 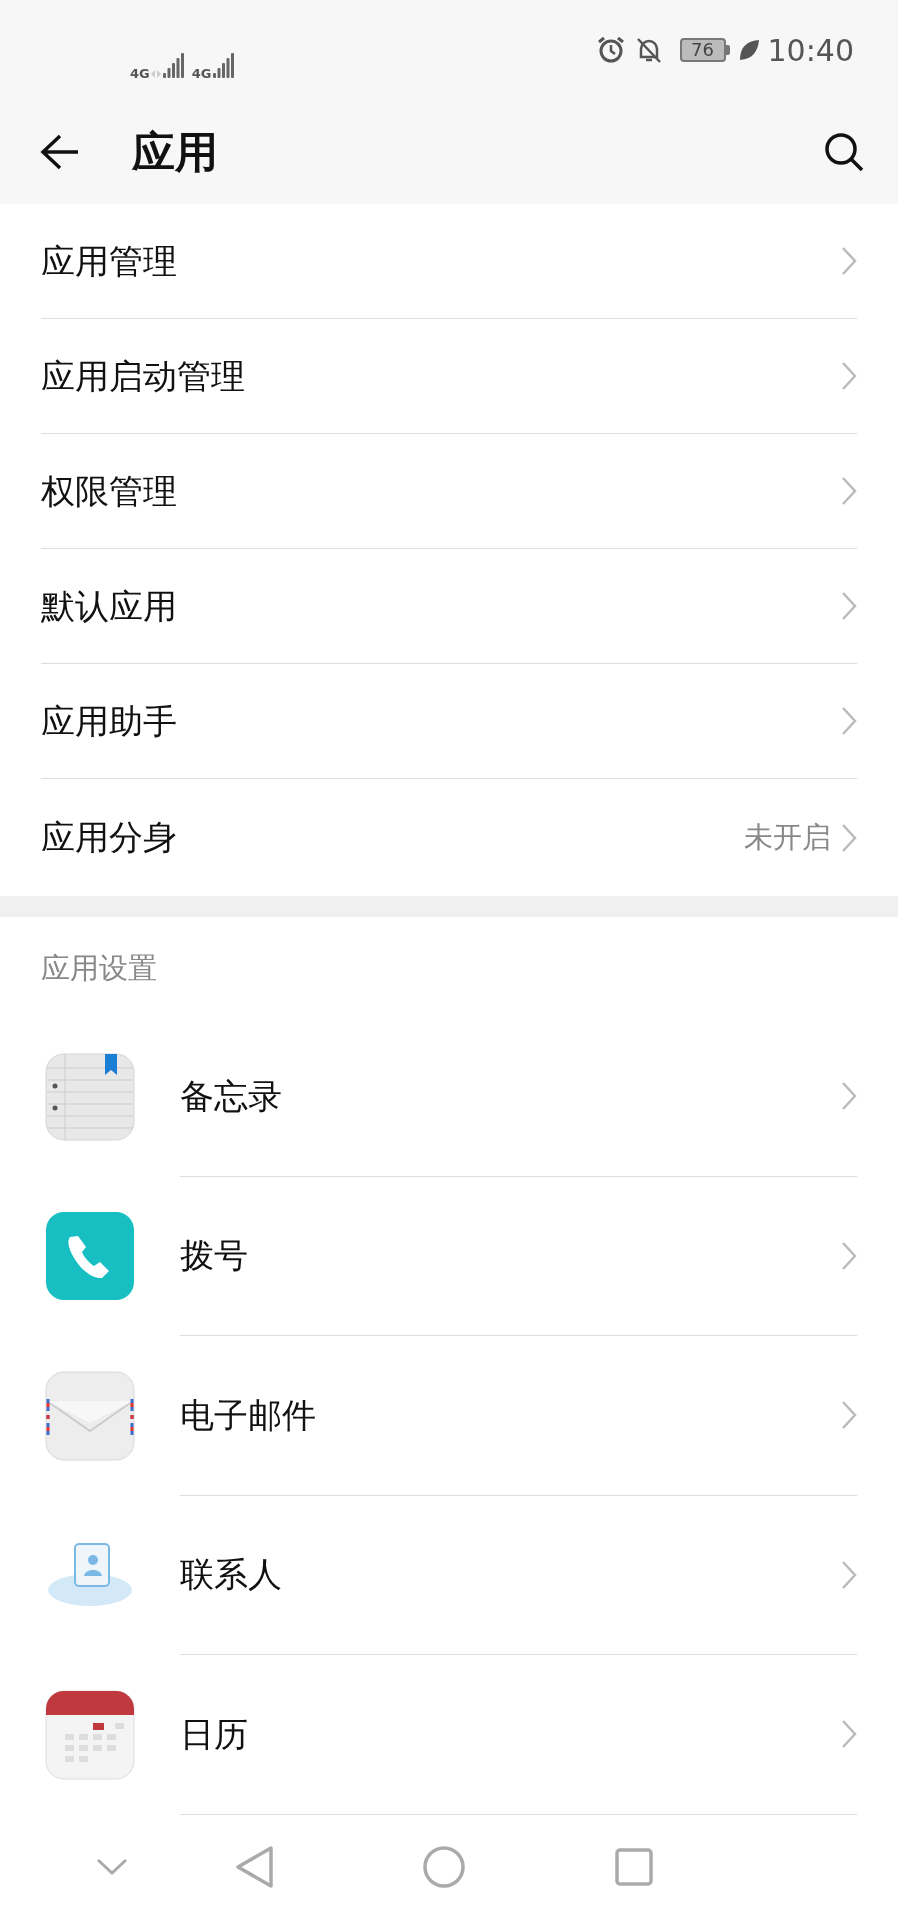 I want to click on search-icon, so click(x=844, y=152).